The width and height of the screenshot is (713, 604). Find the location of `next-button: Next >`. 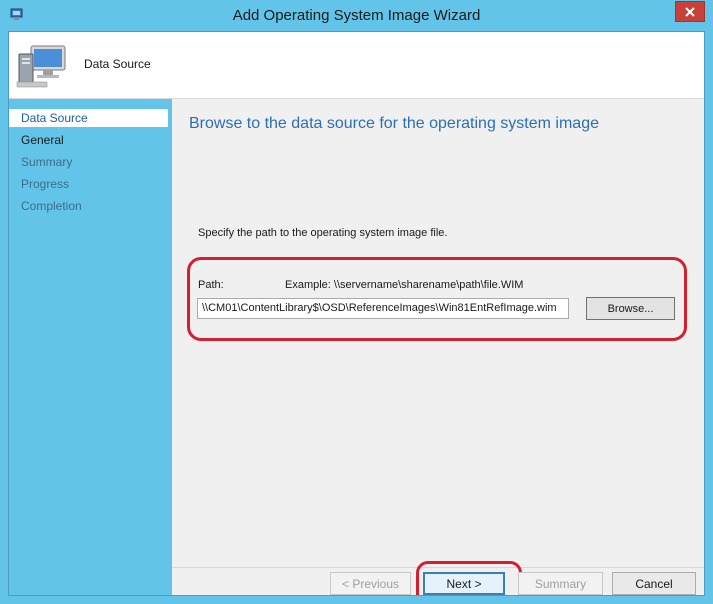

next-button: Next > is located at coordinates (464, 583).